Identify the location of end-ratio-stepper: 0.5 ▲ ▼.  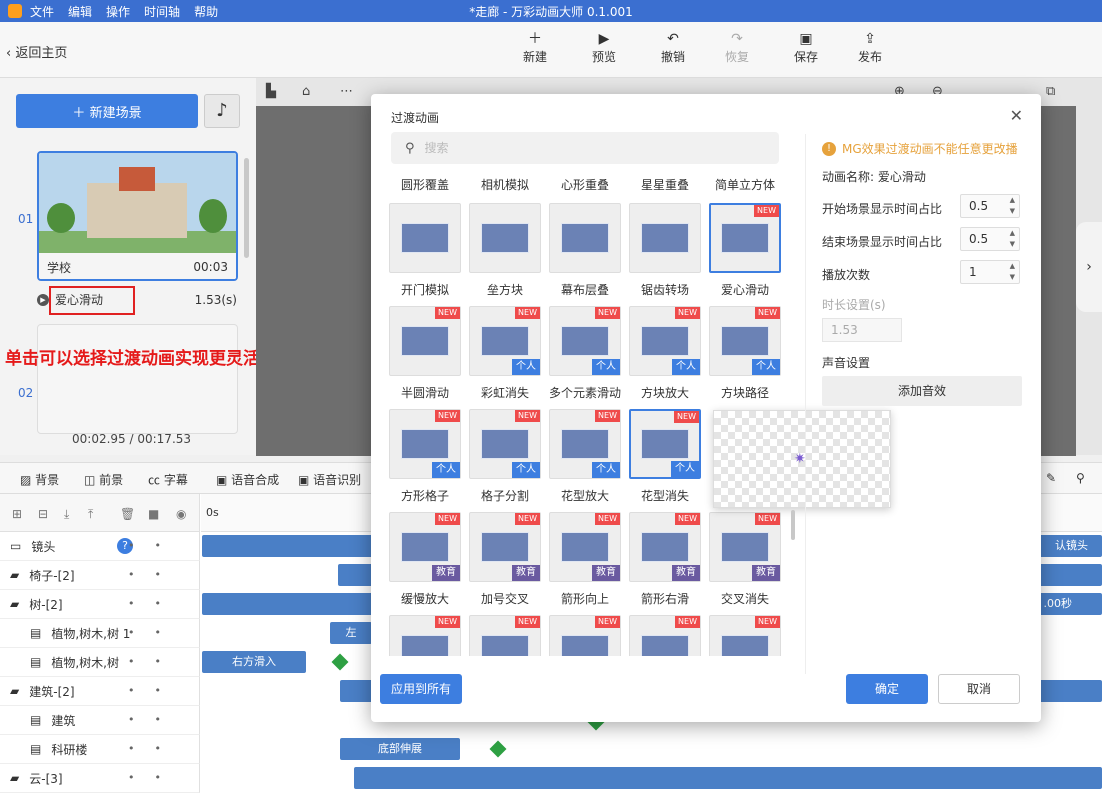
(990, 239).